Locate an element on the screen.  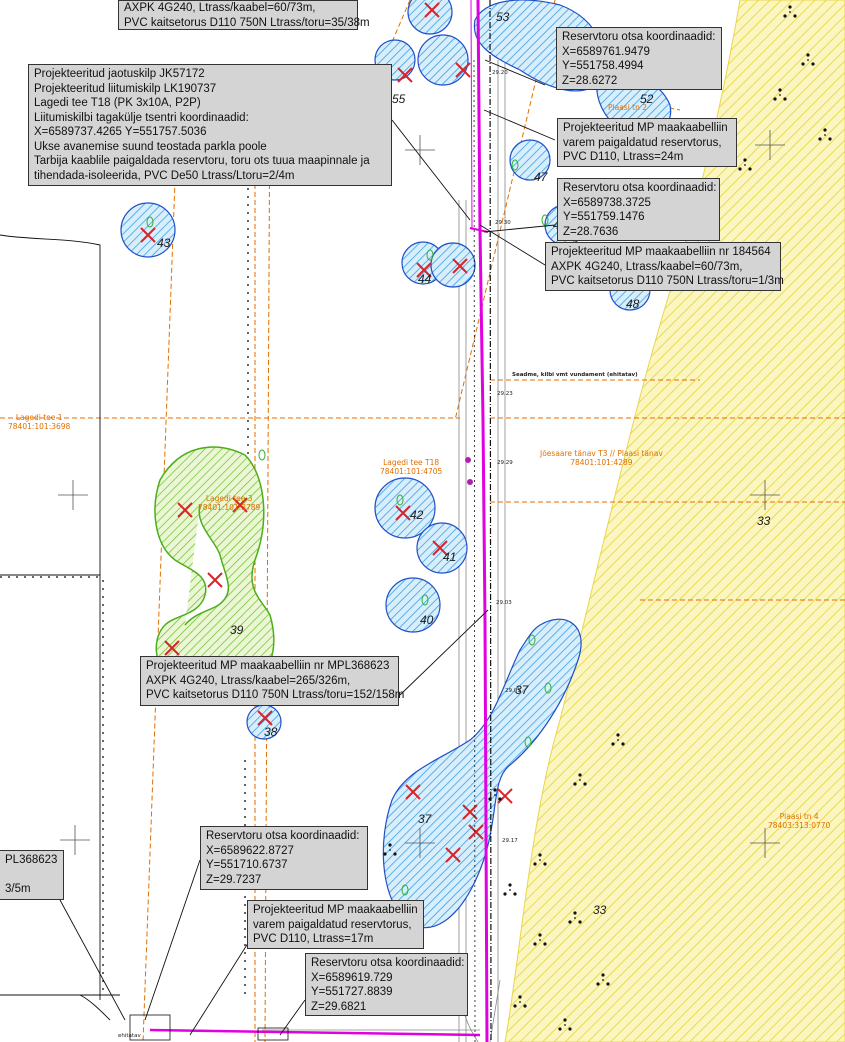
elevation-label: 29.29 is located at coordinates (505, 463).